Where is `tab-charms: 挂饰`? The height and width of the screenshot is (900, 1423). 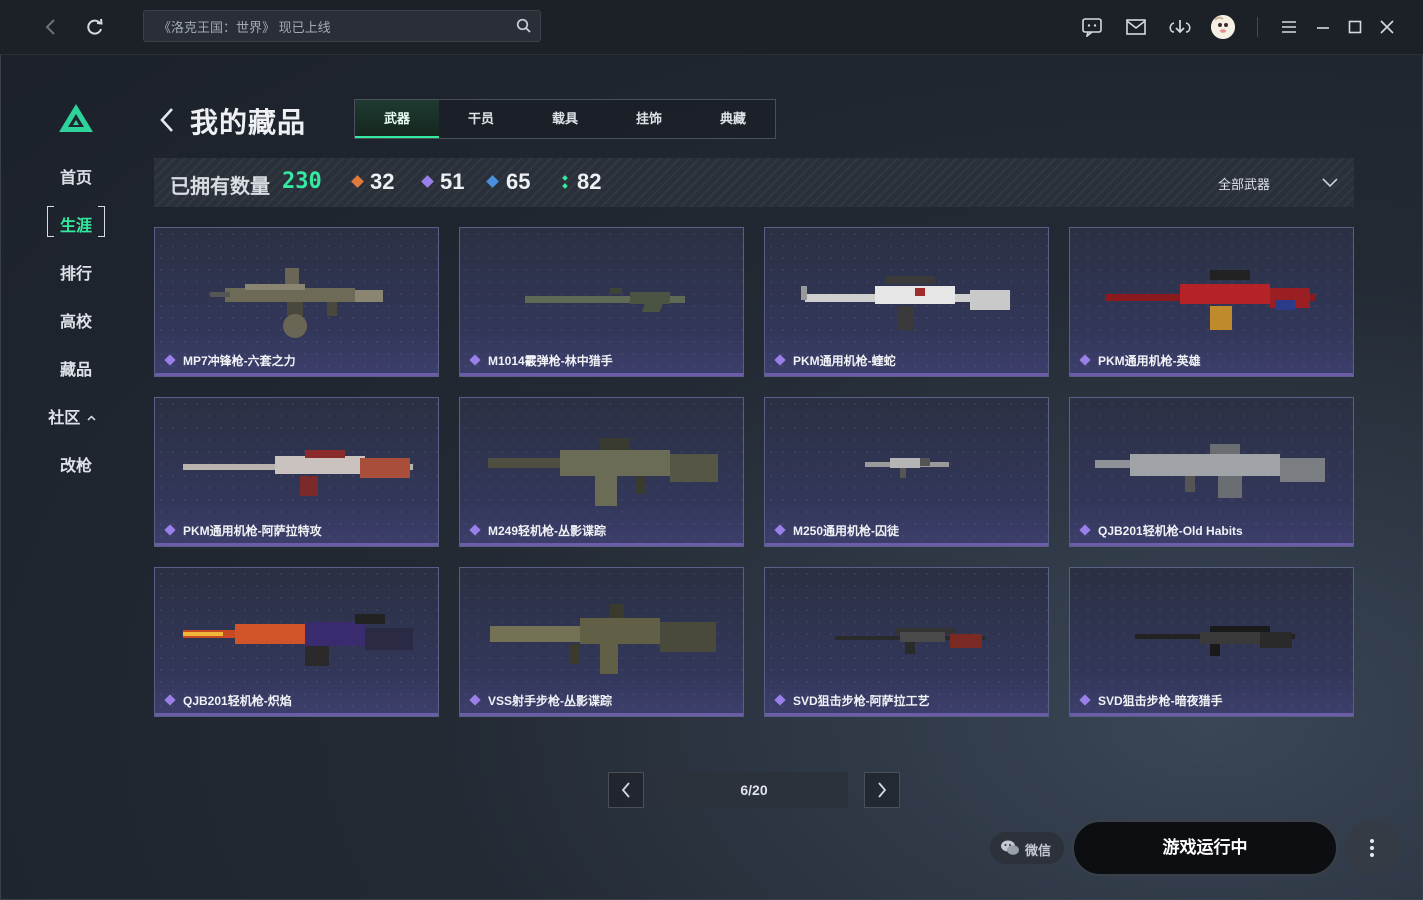
tab-charms: 挂饰 is located at coordinates (649, 119).